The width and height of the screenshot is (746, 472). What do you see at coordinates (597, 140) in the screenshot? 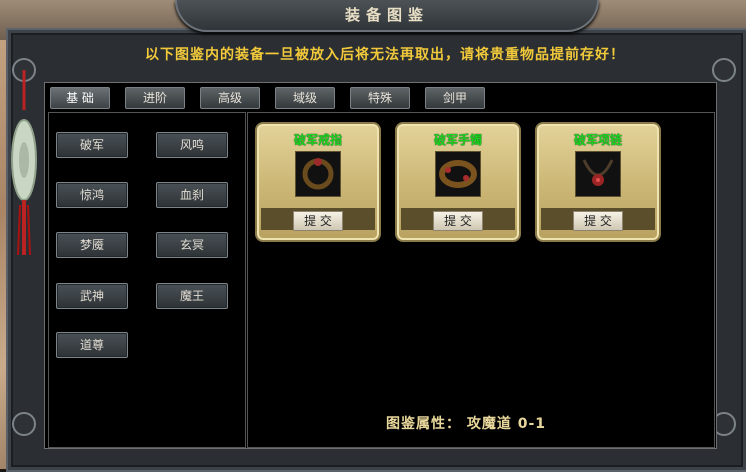
I see `item-name: 破军项链` at bounding box center [597, 140].